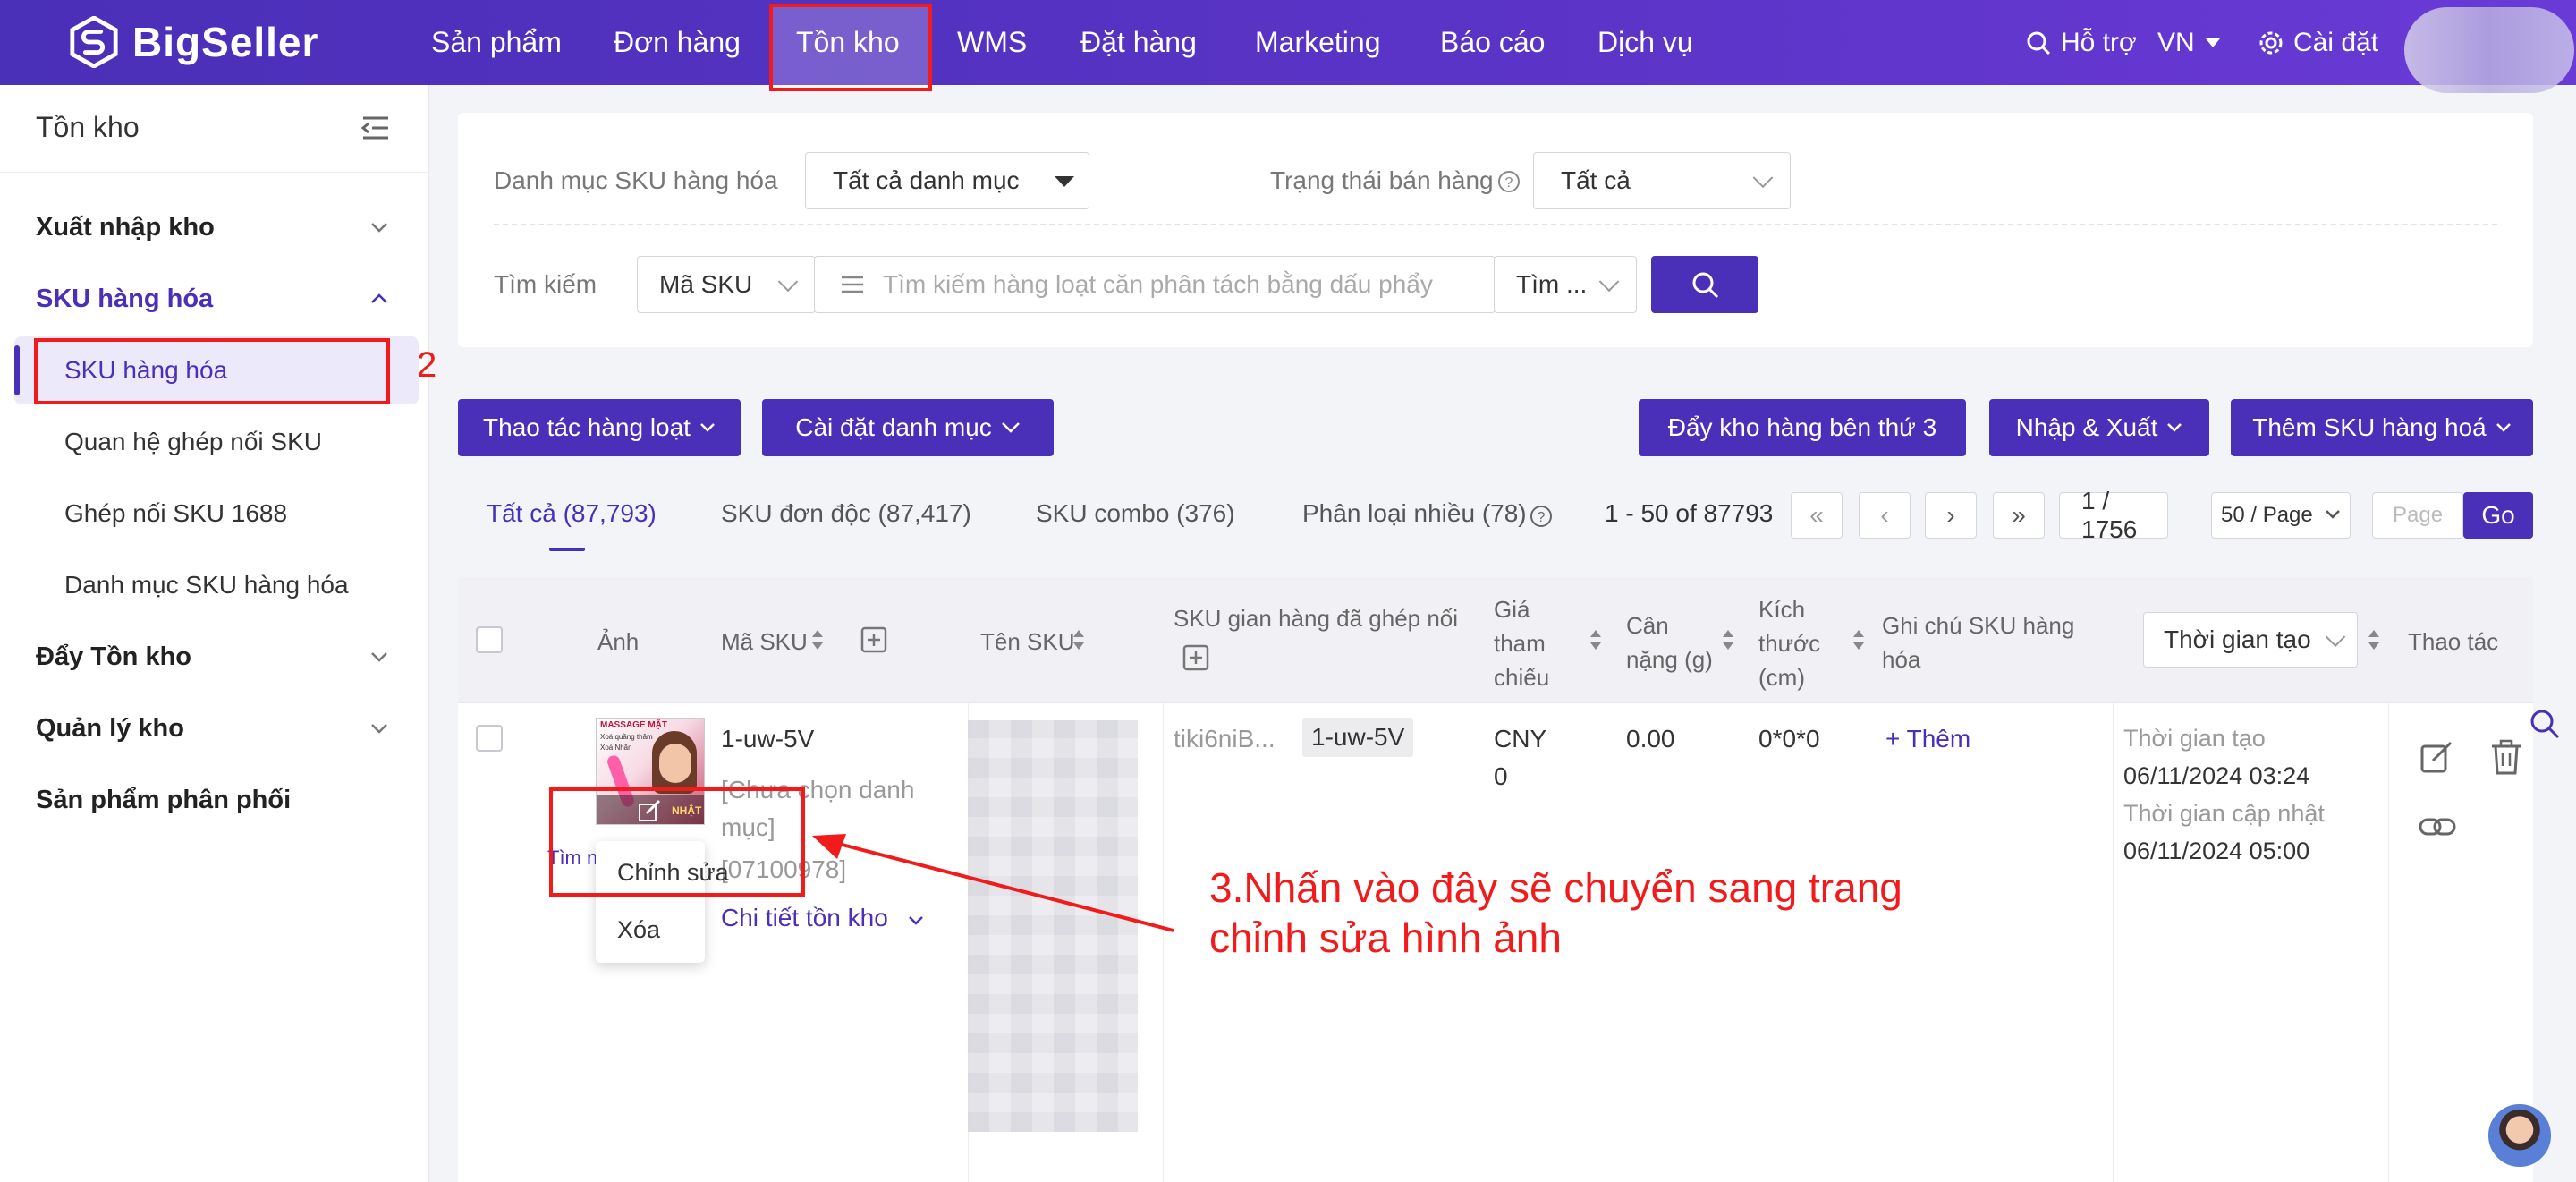 The height and width of the screenshot is (1182, 2576). What do you see at coordinates (677, 42) in the screenshot?
I see `nav-don-hang: Đơn hàng` at bounding box center [677, 42].